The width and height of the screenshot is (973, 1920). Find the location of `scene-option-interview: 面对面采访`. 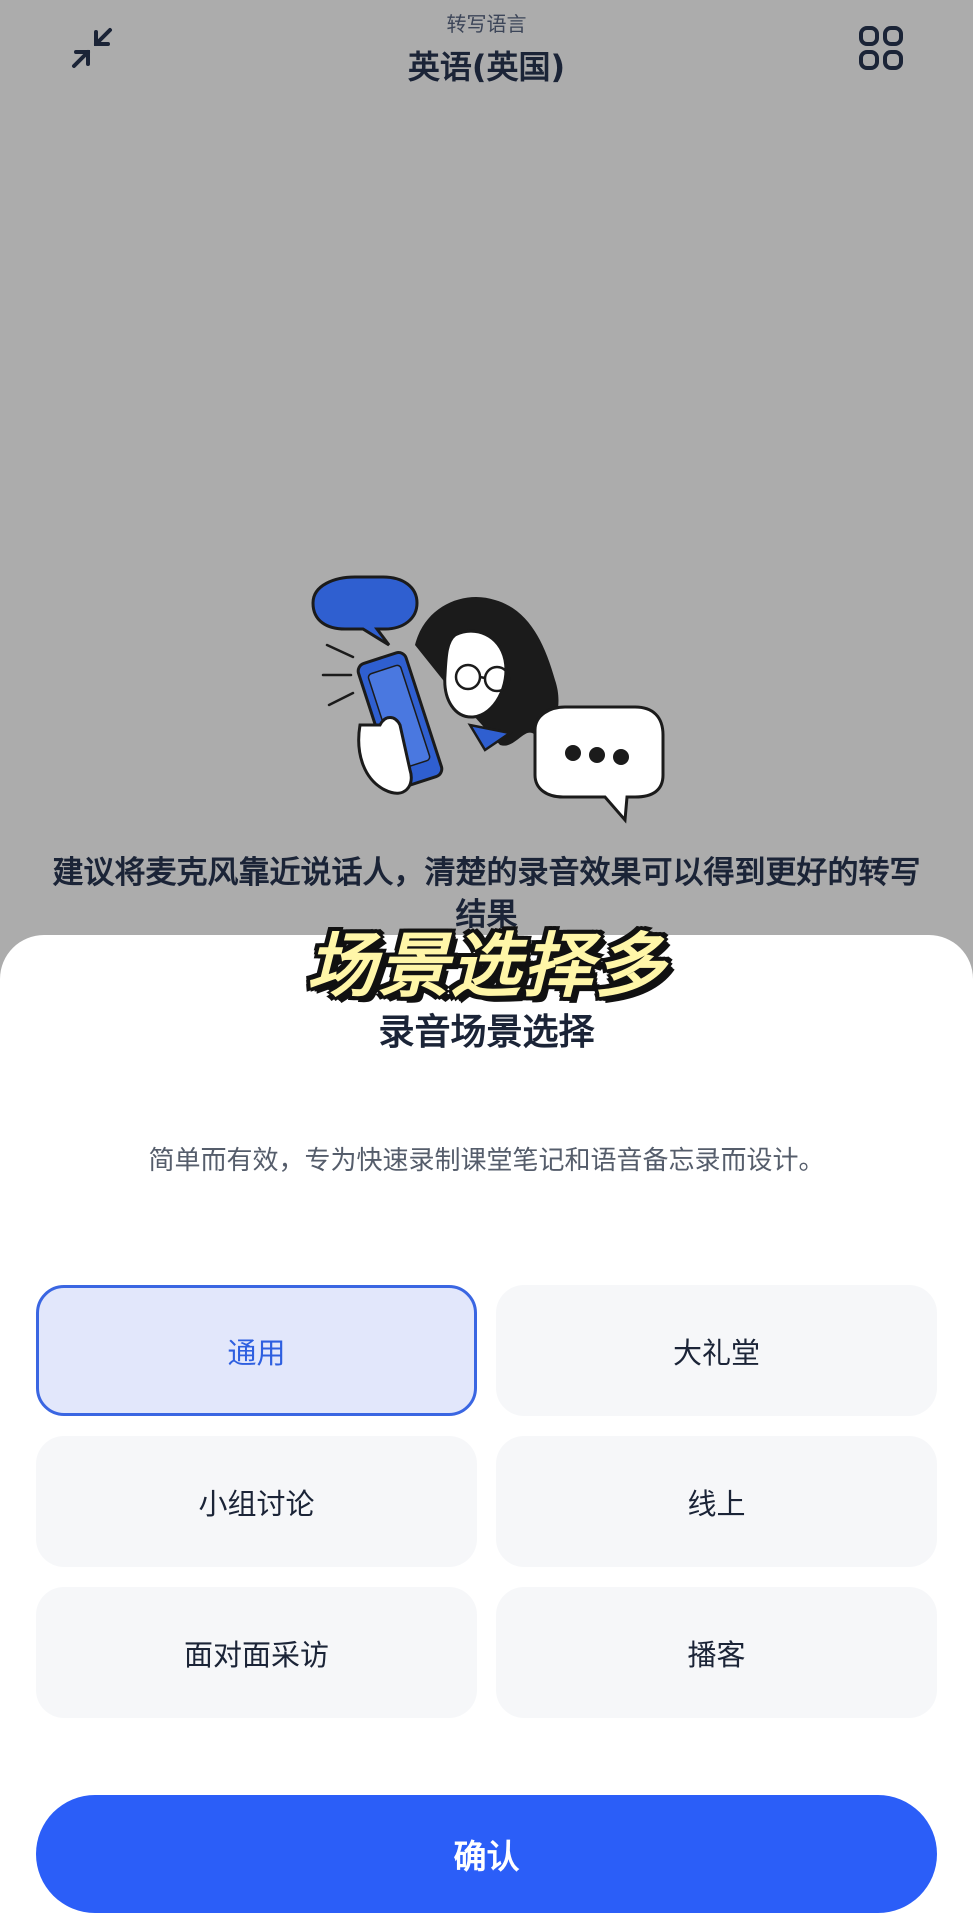

scene-option-interview: 面对面采访 is located at coordinates (256, 1652).